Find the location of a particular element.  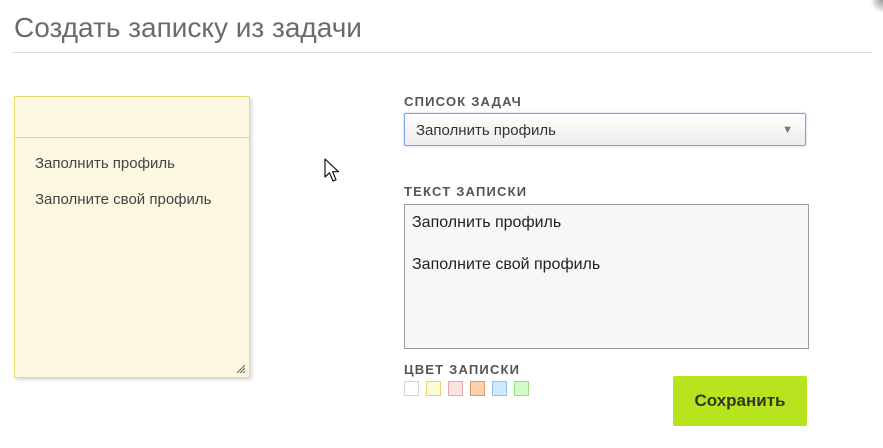

note-text-area: Заполнить профиль Заполните свой профиль is located at coordinates (606, 276).